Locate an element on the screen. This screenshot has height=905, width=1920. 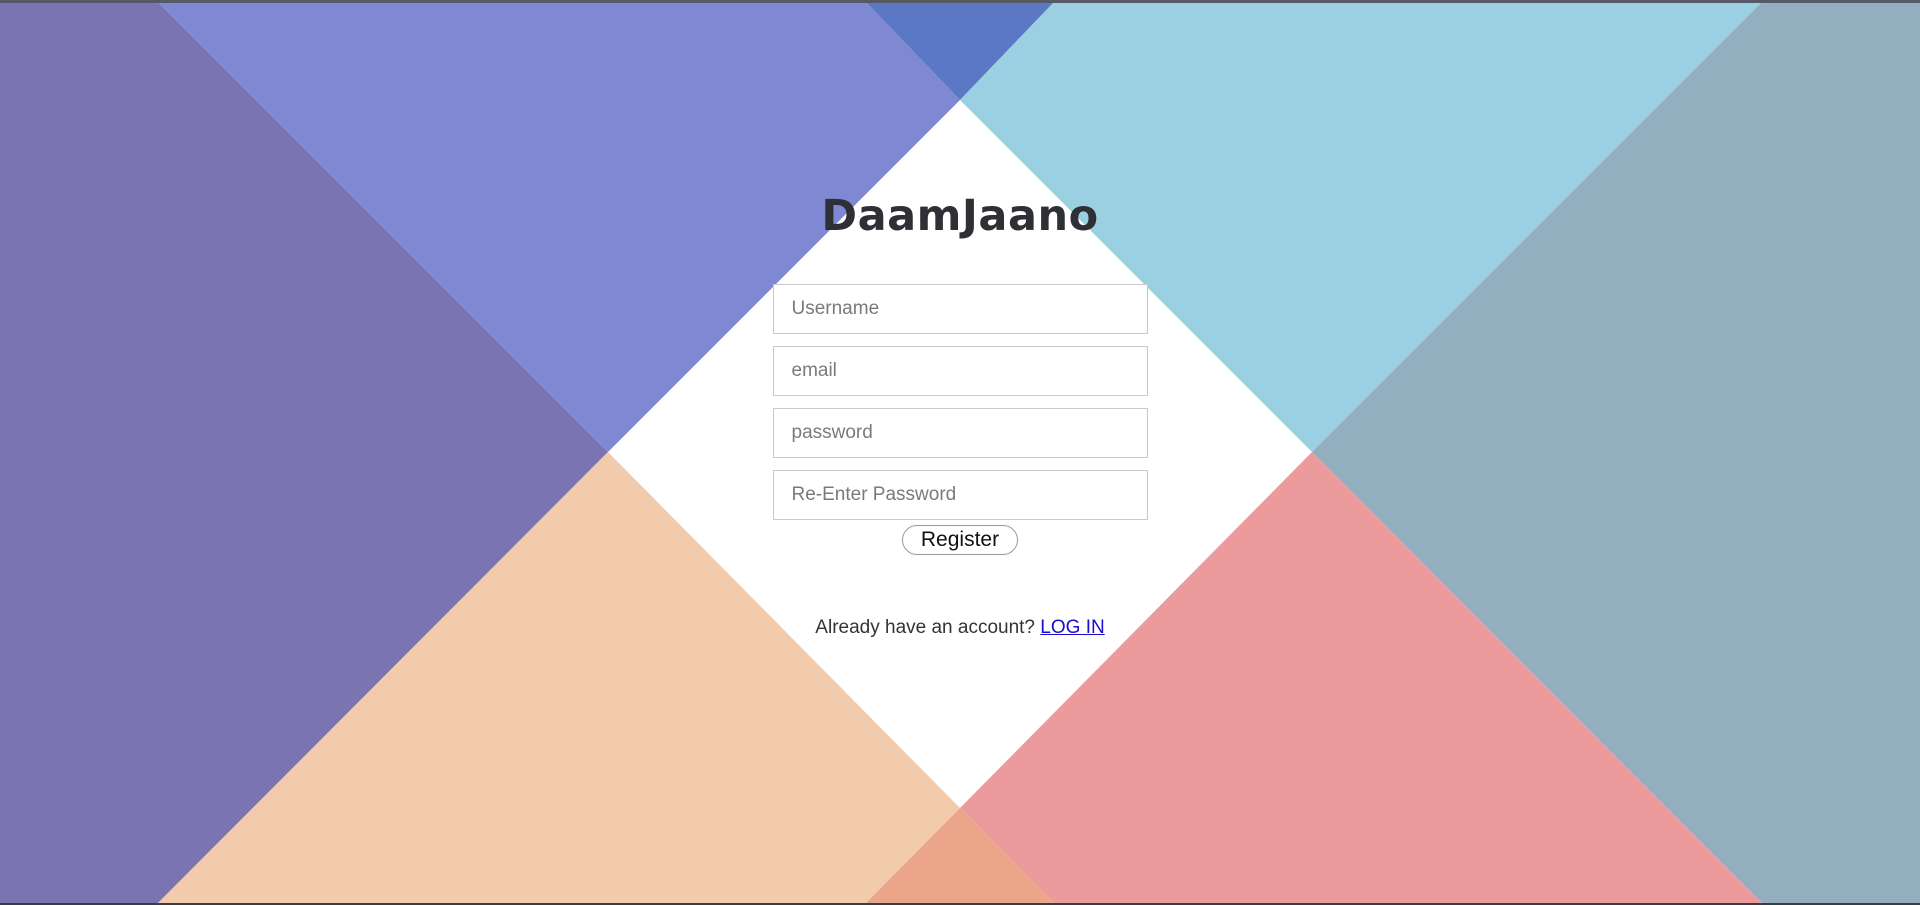
username-input is located at coordinates (960, 309).